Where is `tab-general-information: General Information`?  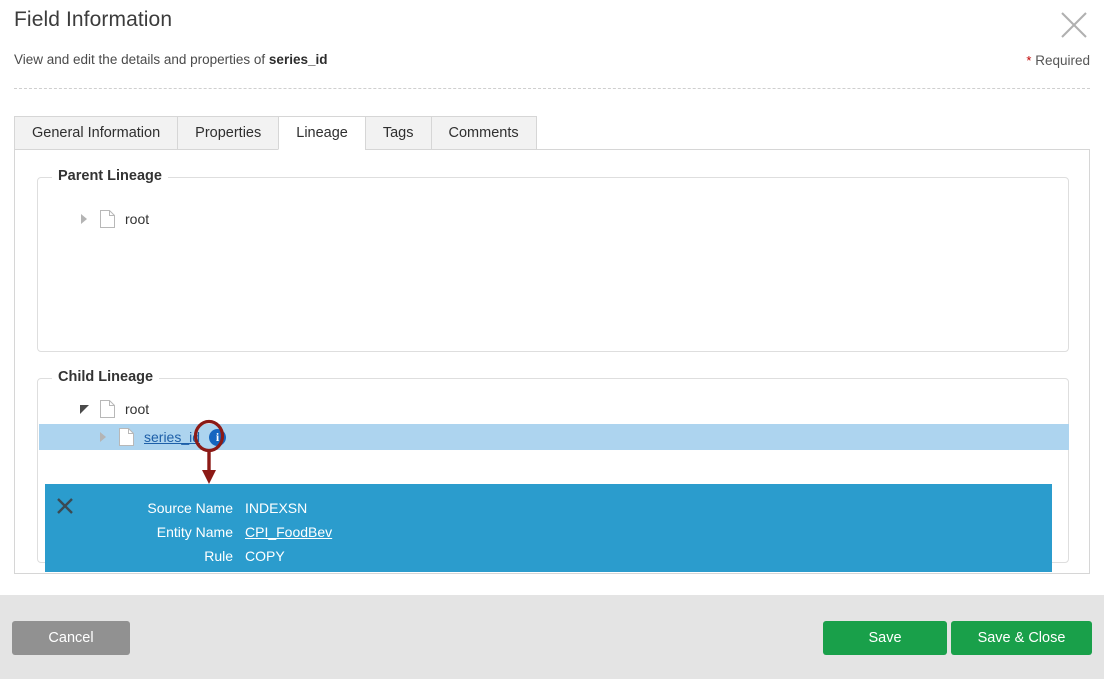 tab-general-information: General Information is located at coordinates (96, 133).